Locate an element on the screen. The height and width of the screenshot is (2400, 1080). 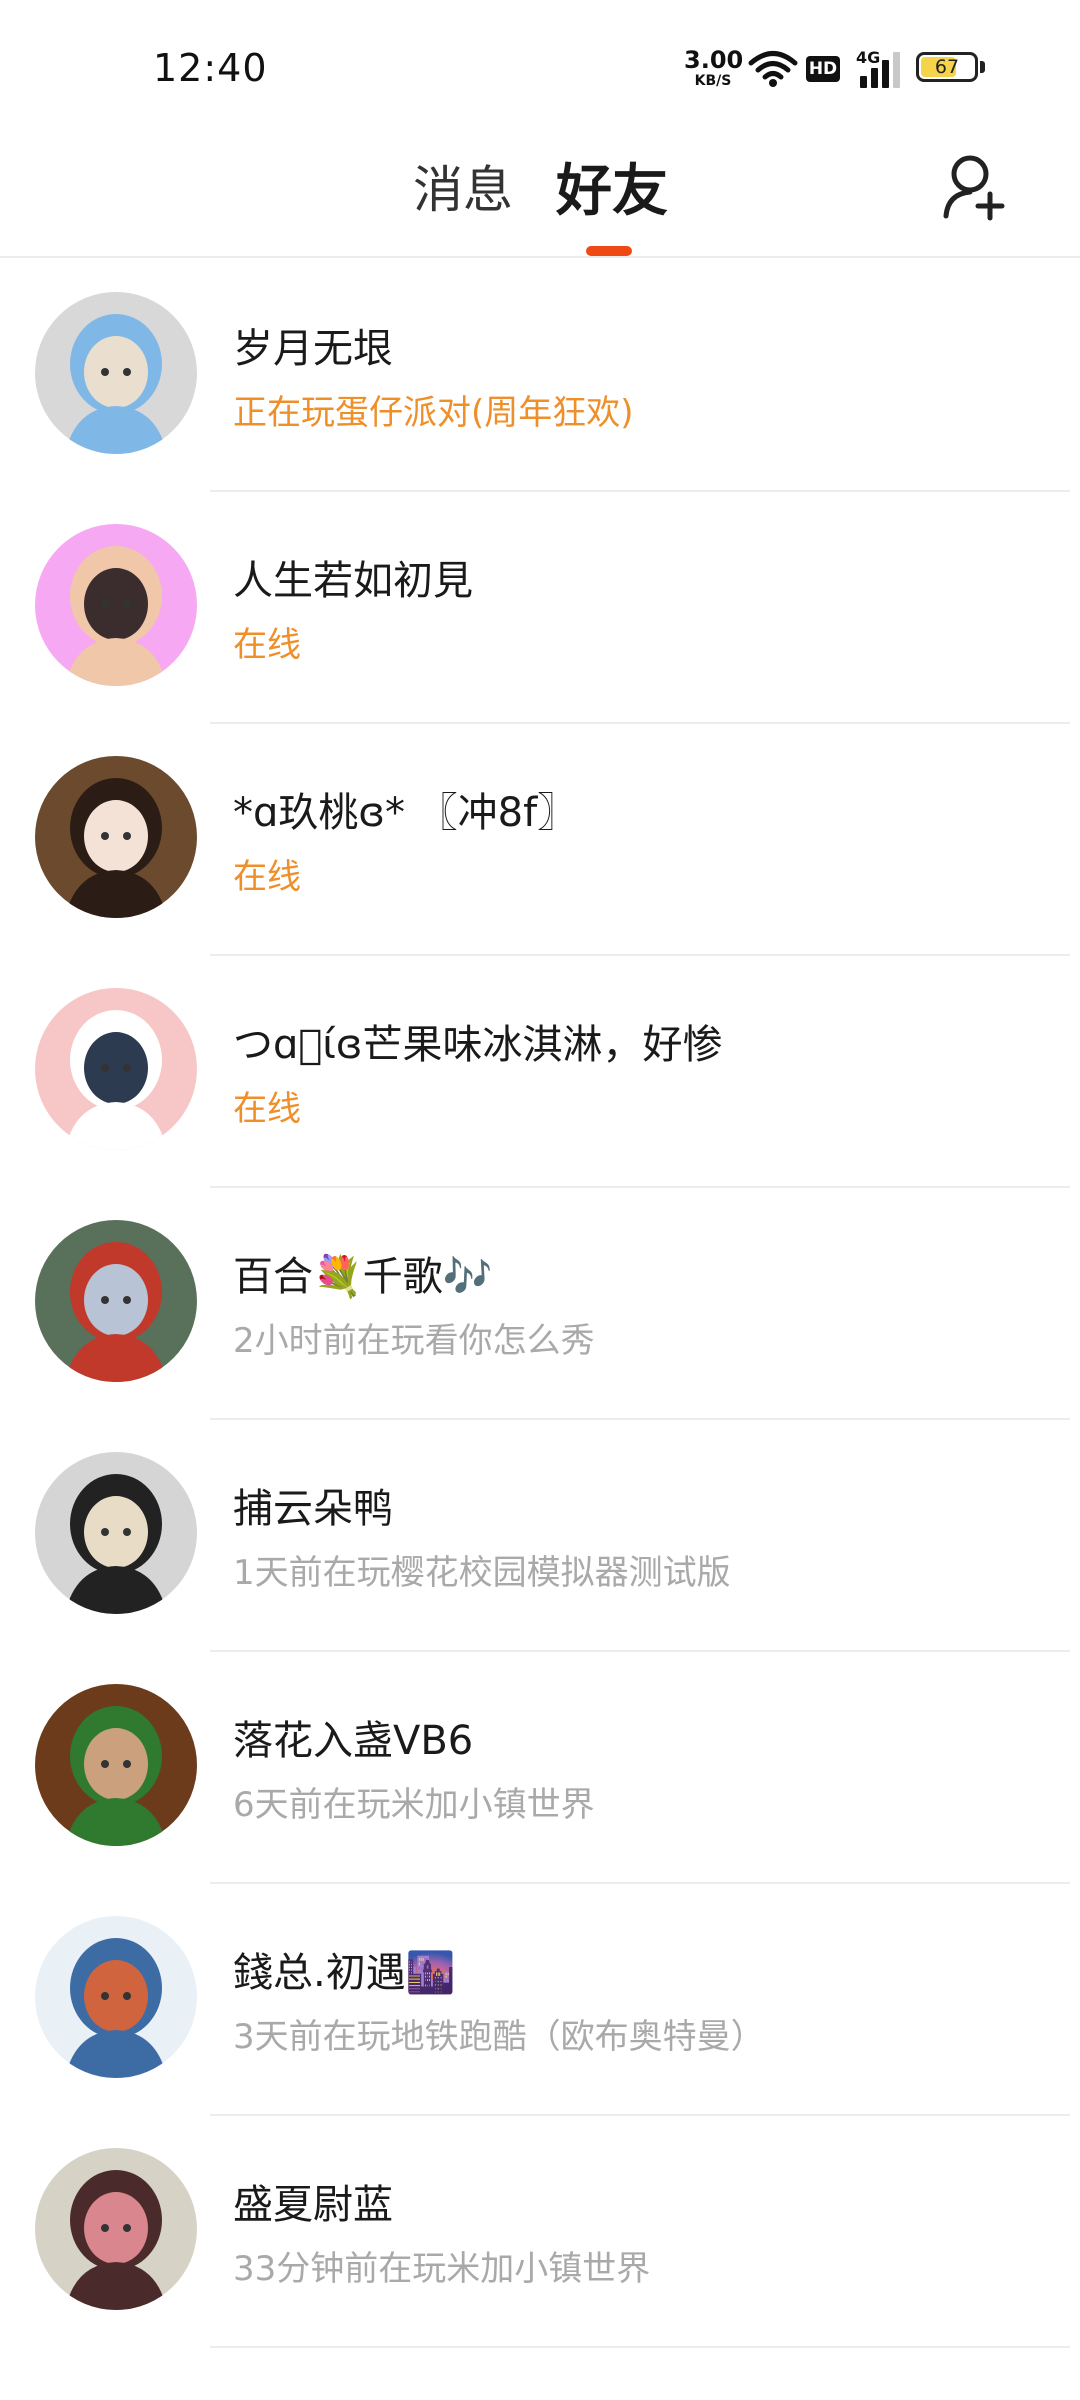
friend-name: 百合💐千歌🎶 is located at coordinates (363, 1277).